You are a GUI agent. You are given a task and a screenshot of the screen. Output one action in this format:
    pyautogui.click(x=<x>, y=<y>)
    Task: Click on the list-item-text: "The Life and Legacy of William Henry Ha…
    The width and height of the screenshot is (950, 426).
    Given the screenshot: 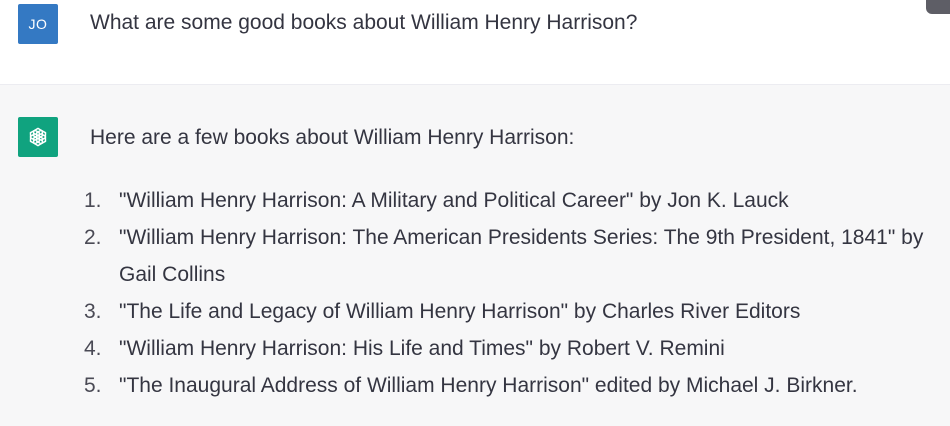 What is the action you would take?
    pyautogui.click(x=460, y=311)
    